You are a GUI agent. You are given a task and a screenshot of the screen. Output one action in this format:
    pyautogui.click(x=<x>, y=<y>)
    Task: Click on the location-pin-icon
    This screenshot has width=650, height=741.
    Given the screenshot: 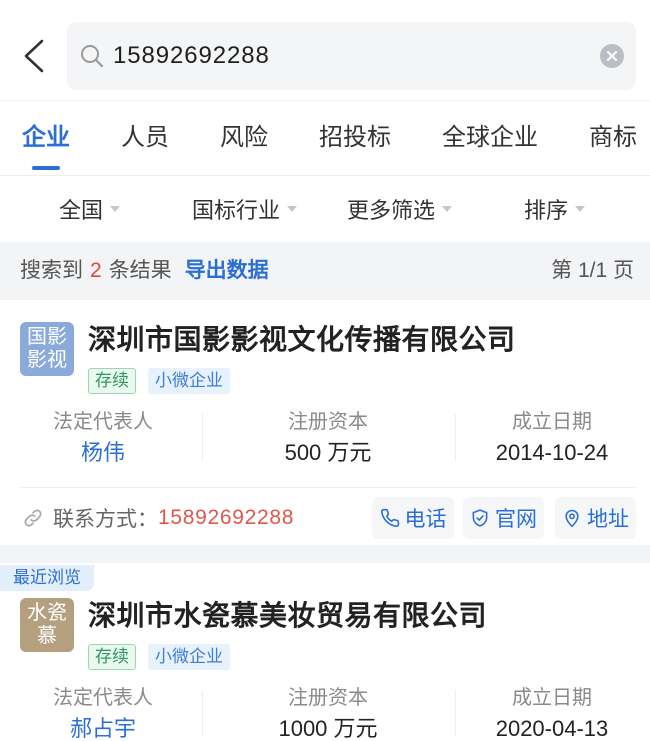 What is the action you would take?
    pyautogui.click(x=572, y=518)
    